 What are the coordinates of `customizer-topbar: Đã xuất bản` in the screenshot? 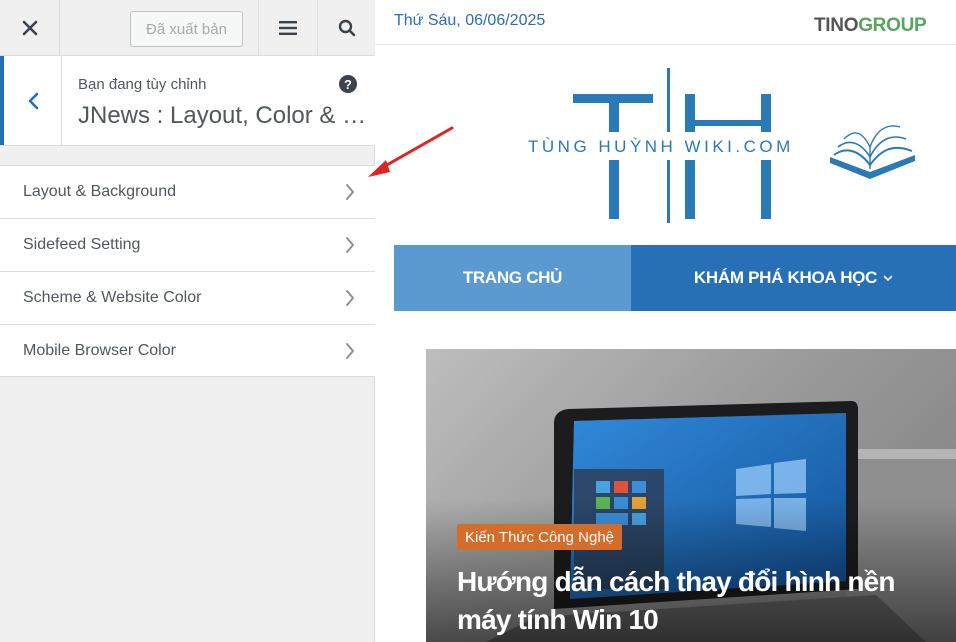 It's located at (187, 28).